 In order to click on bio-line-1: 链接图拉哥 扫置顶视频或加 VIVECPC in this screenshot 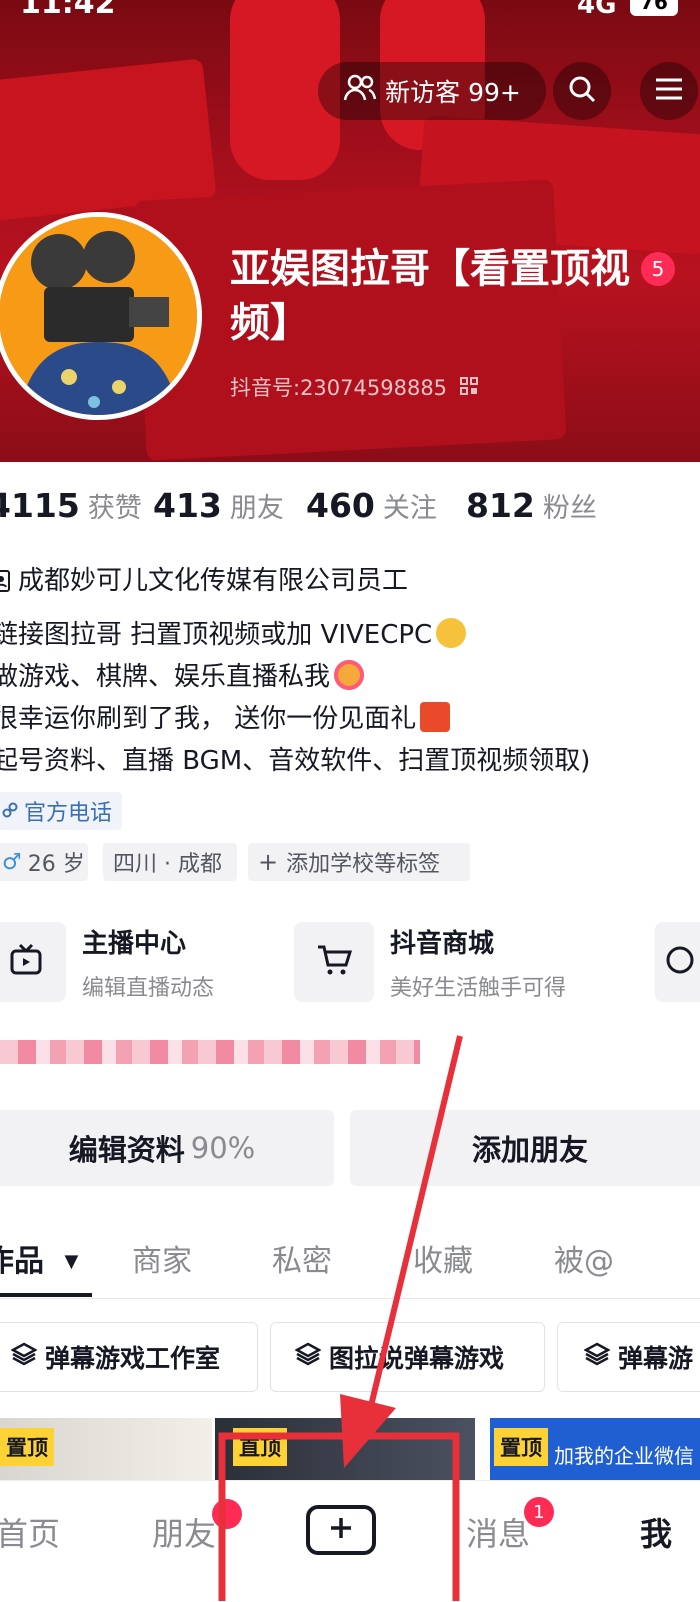, I will do `click(233, 632)`.